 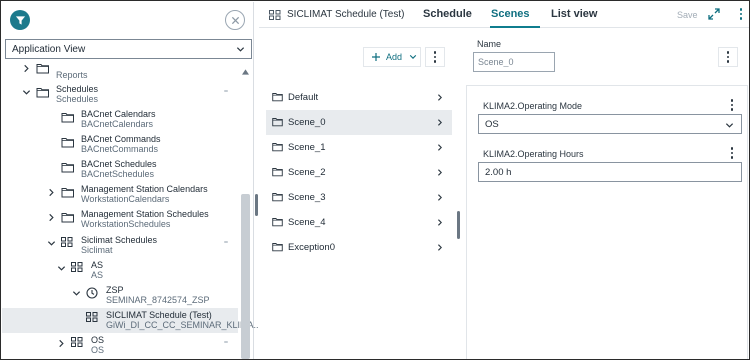 I want to click on tree-node: BACnet Calendars BACnetCalendars, so click(x=120, y=119).